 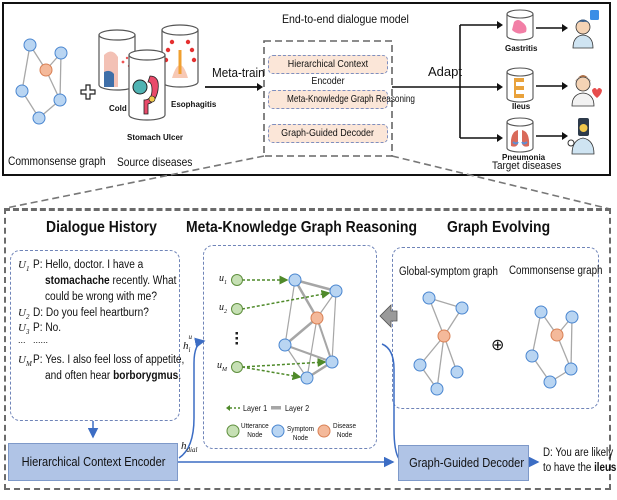 I want to click on legend-utterance-node-icon, so click(x=233, y=431).